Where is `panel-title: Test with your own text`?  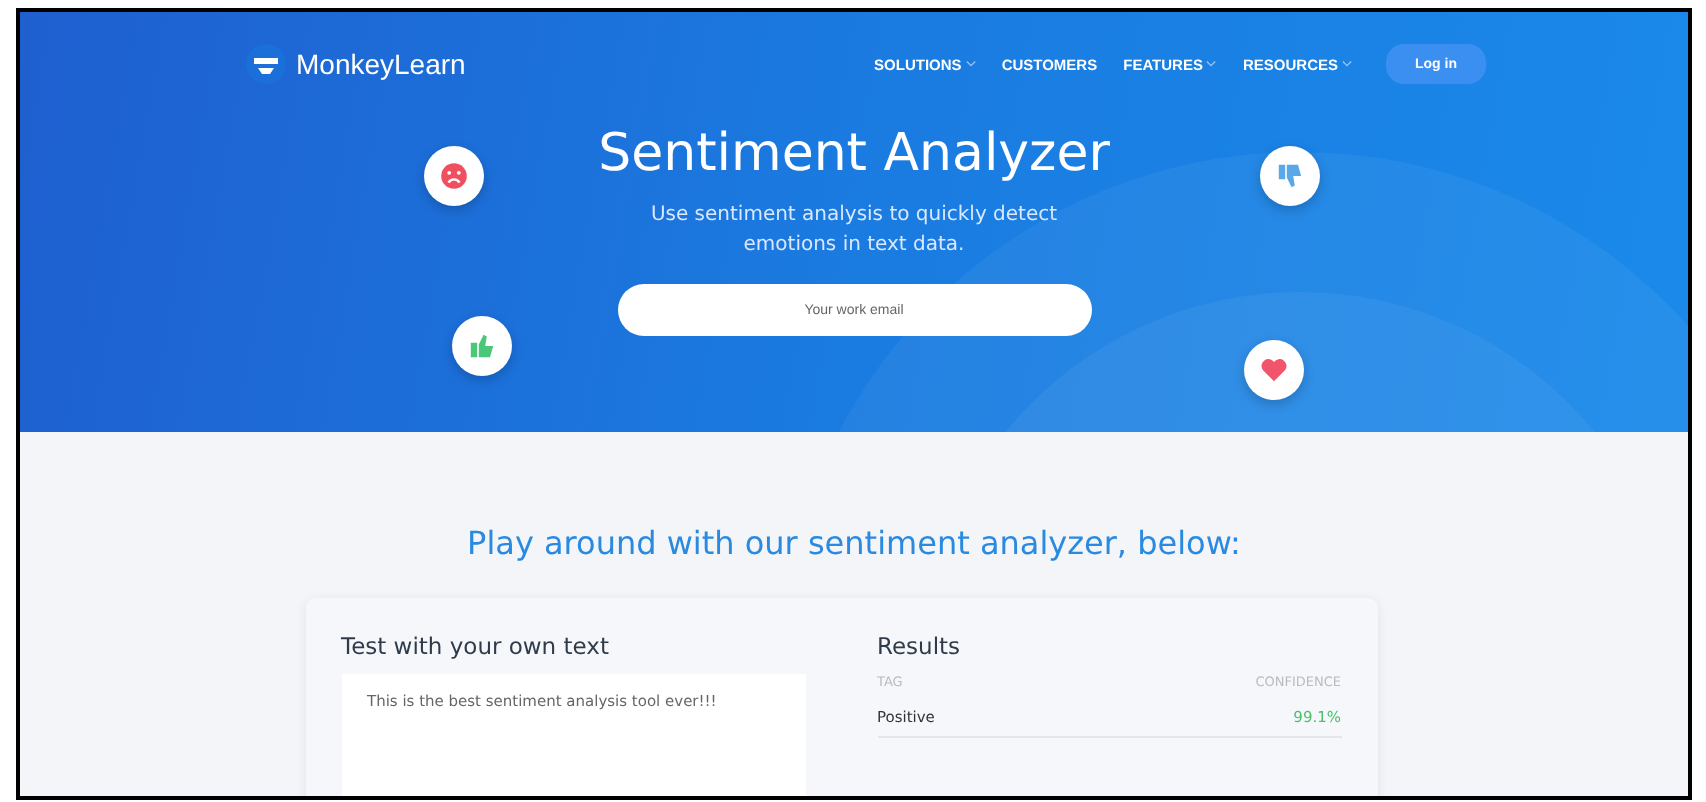
panel-title: Test with your own text is located at coordinates (476, 646).